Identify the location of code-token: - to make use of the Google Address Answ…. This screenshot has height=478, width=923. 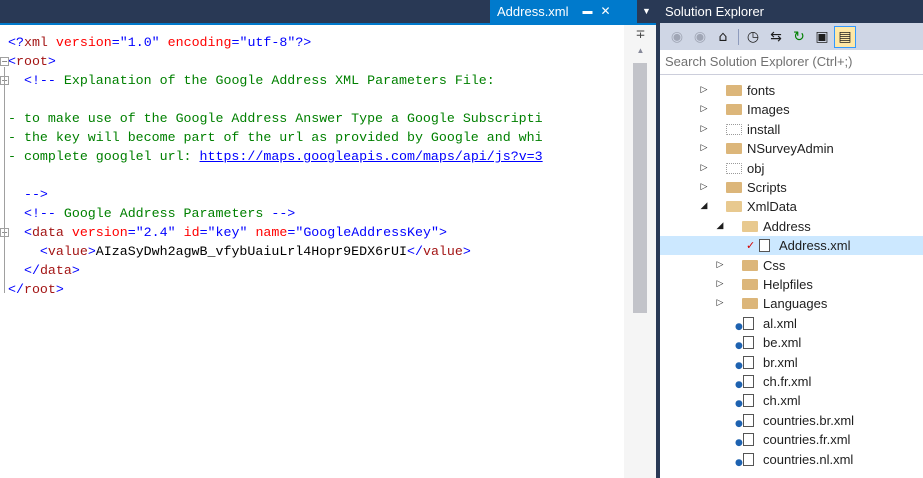
(275, 118).